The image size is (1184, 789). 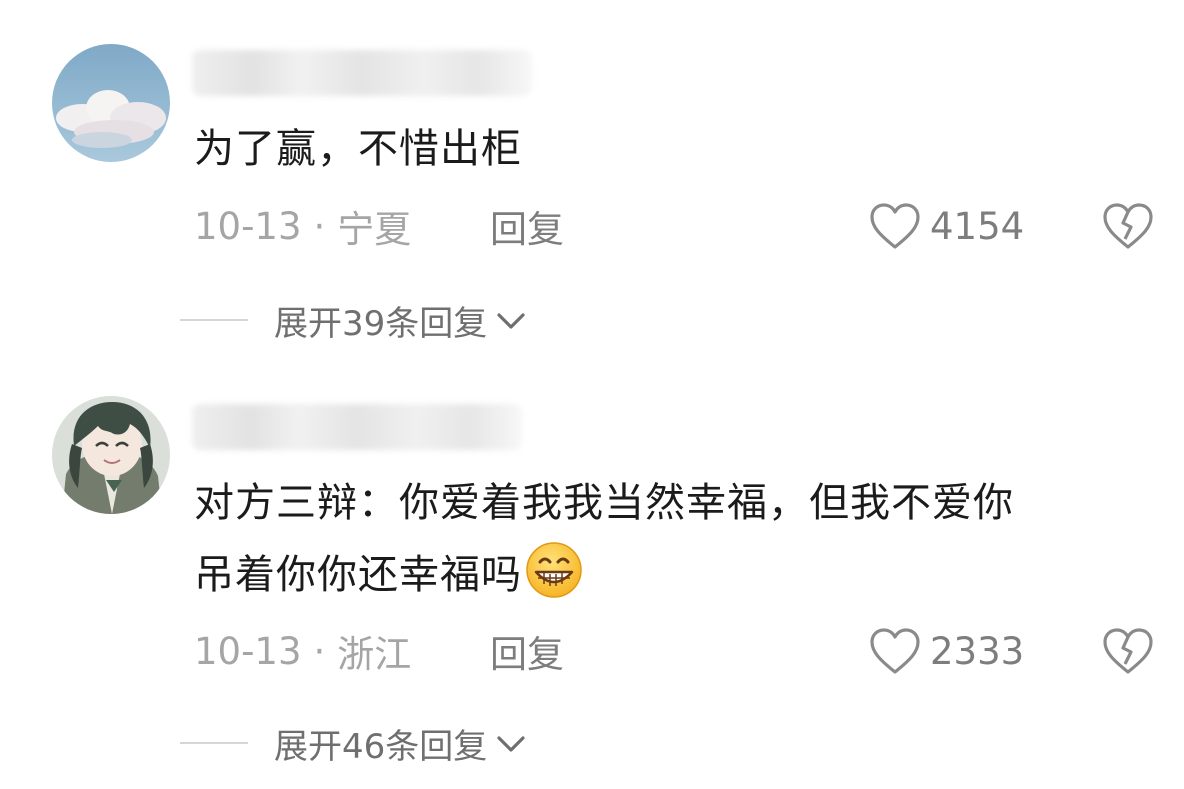 I want to click on comment-text-line: 为了赢，不惜出柜, so click(x=358, y=149).